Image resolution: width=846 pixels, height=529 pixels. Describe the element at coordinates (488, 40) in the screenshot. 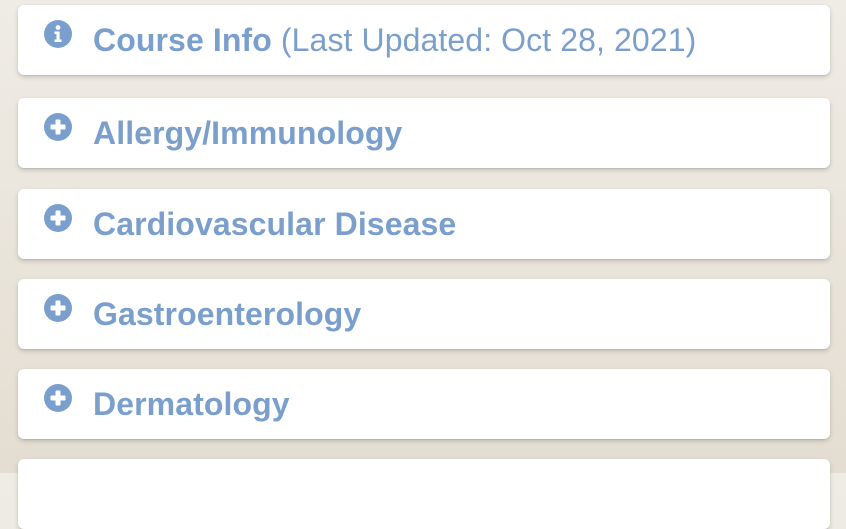

I see `last-updated-text: (Last Updated: Oct 28, 2021)` at that location.